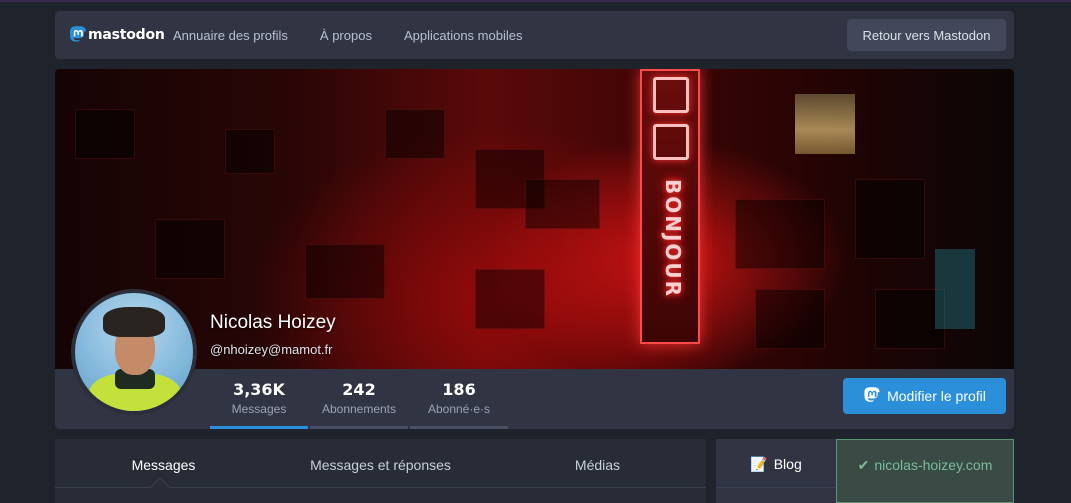  I want to click on stat-label: Abonné·e·s, so click(459, 409).